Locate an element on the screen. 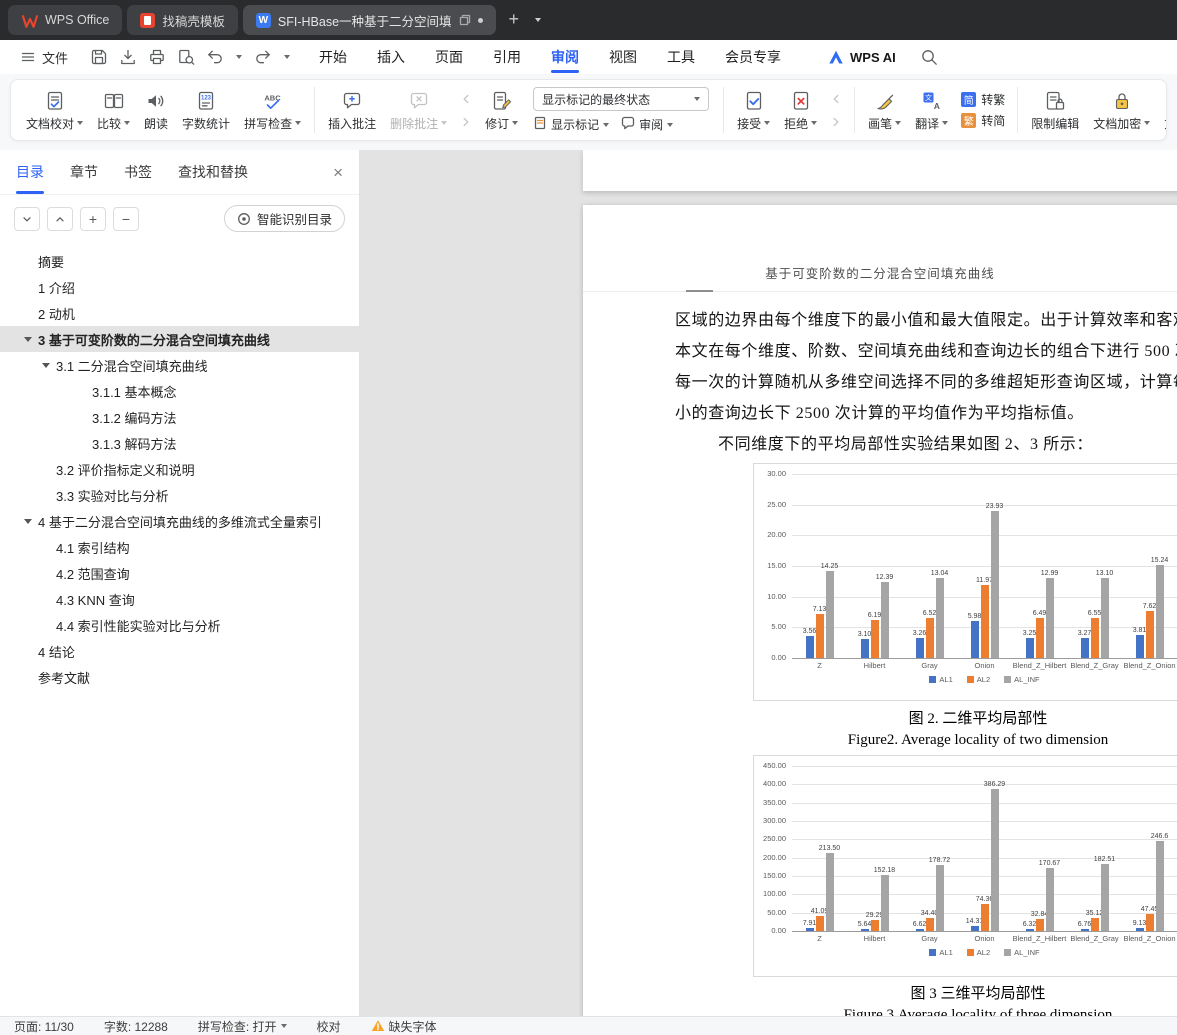  ribbon-spellcheck-button: ABC 拼写检查 is located at coordinates (272, 110).